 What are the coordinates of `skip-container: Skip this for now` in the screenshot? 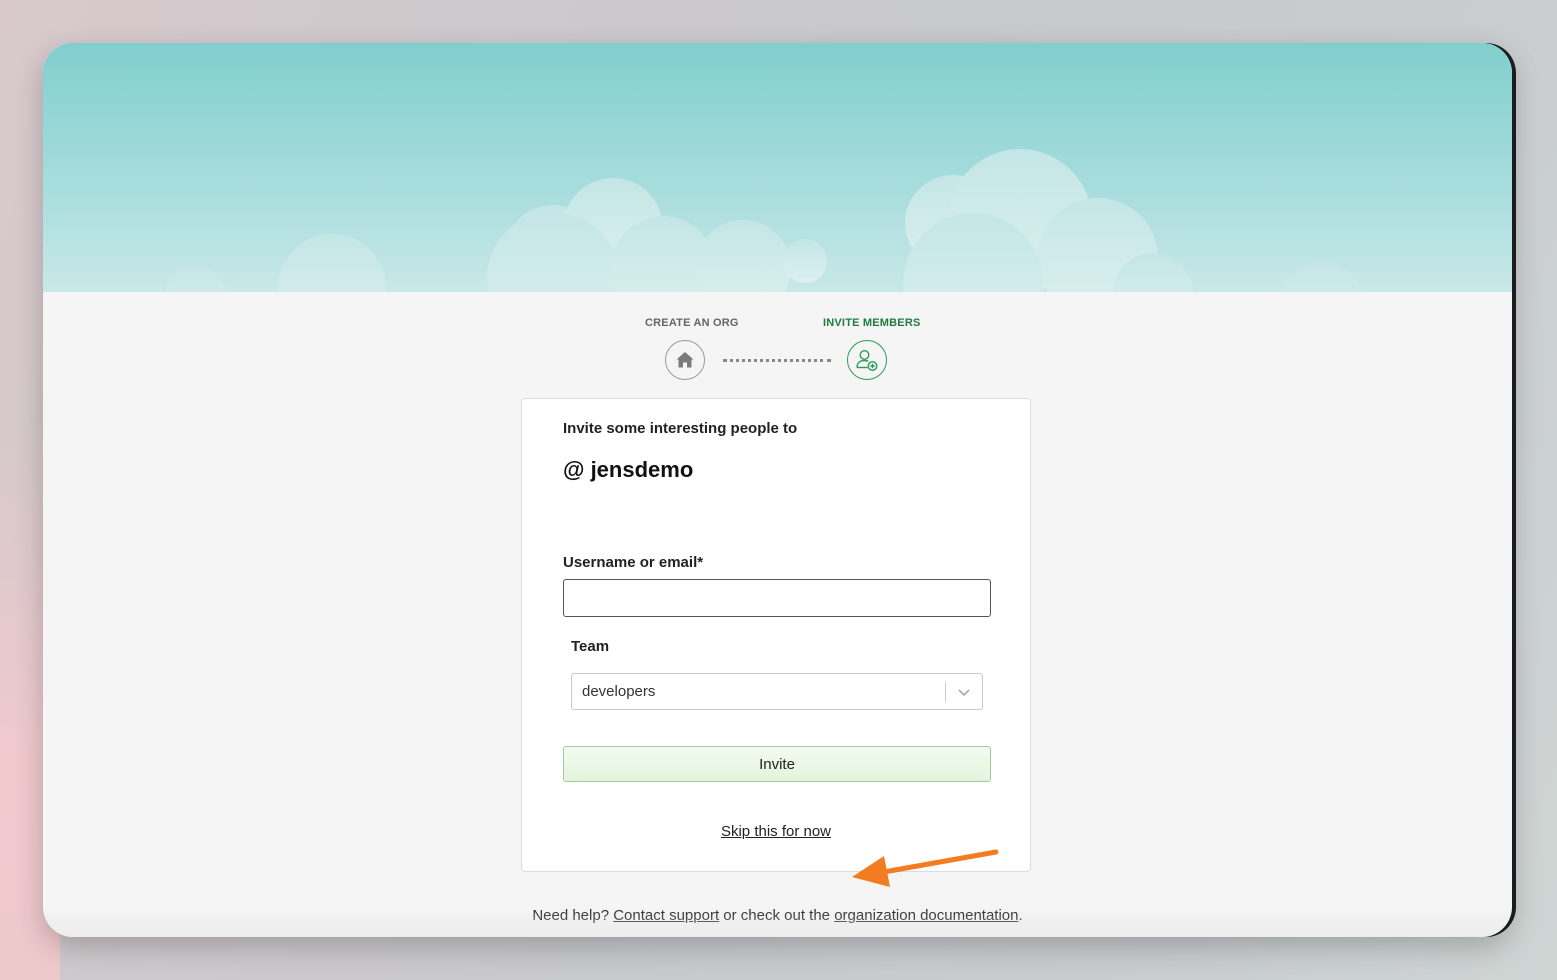 It's located at (776, 832).